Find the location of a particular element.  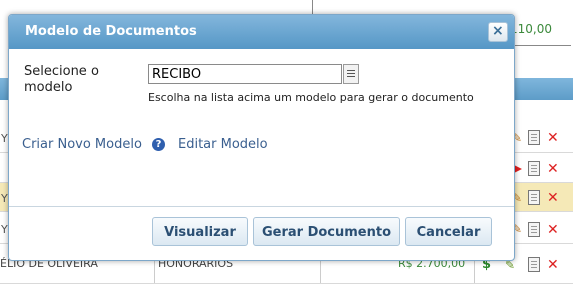

dialog-titlebar: Modelo de Documentos × is located at coordinates (261, 32).